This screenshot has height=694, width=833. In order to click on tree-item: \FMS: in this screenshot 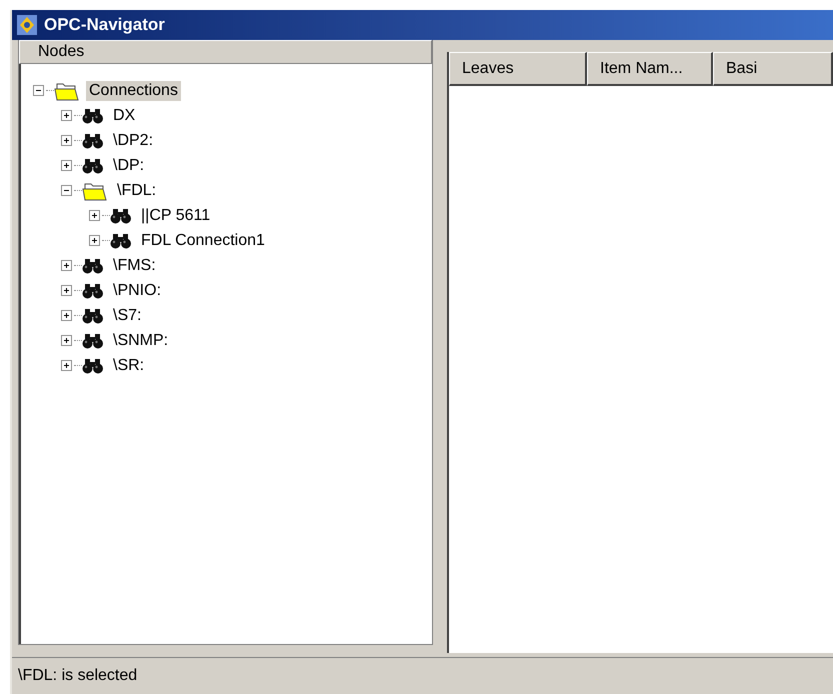, I will do `click(134, 266)`.